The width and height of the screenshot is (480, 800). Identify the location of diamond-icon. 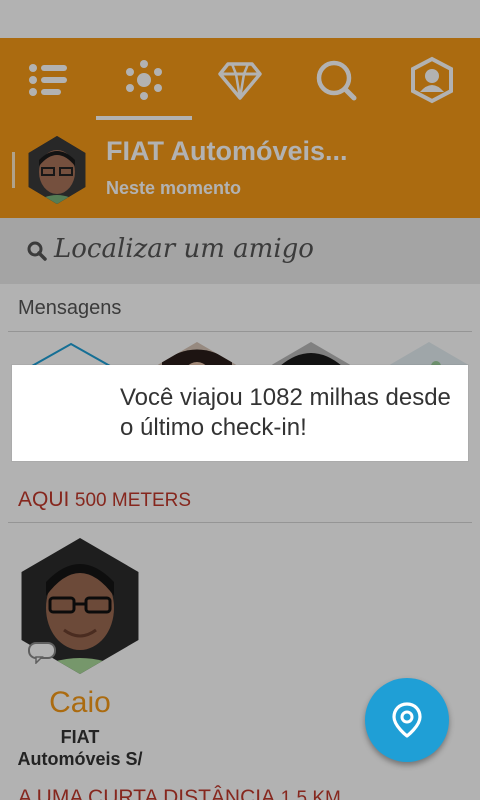
(240, 81).